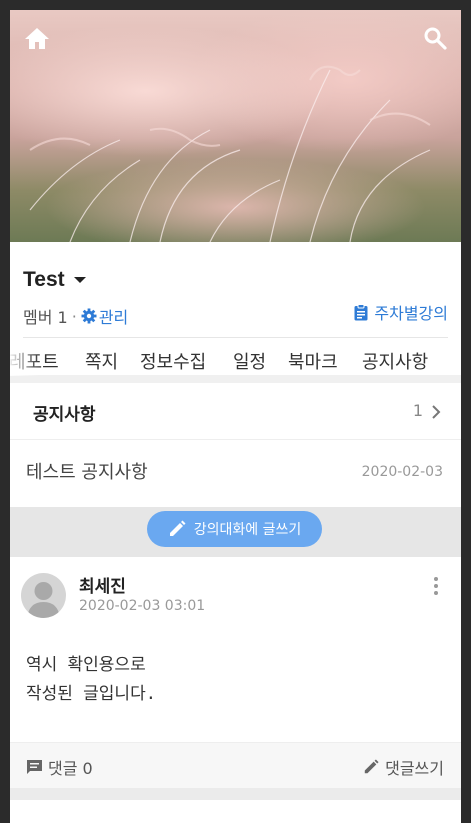 This screenshot has height=823, width=471. I want to click on write-comment-label: 댓글쓰기, so click(414, 768).